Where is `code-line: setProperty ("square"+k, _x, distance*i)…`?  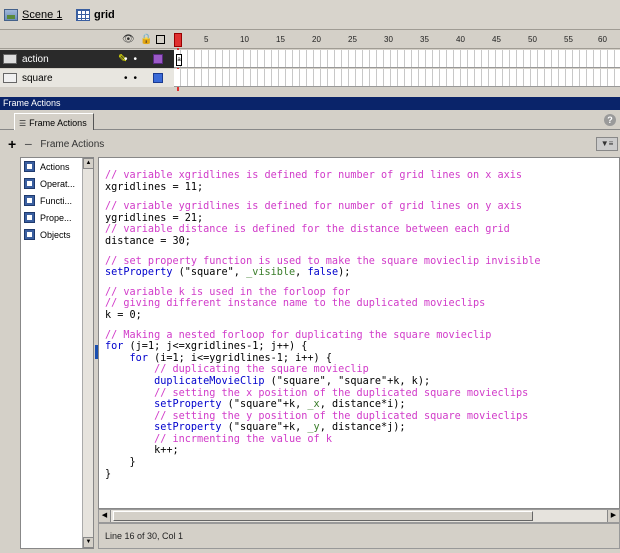 code-line: setProperty ("square"+k, _x, distance*i)… is located at coordinates (322, 405).